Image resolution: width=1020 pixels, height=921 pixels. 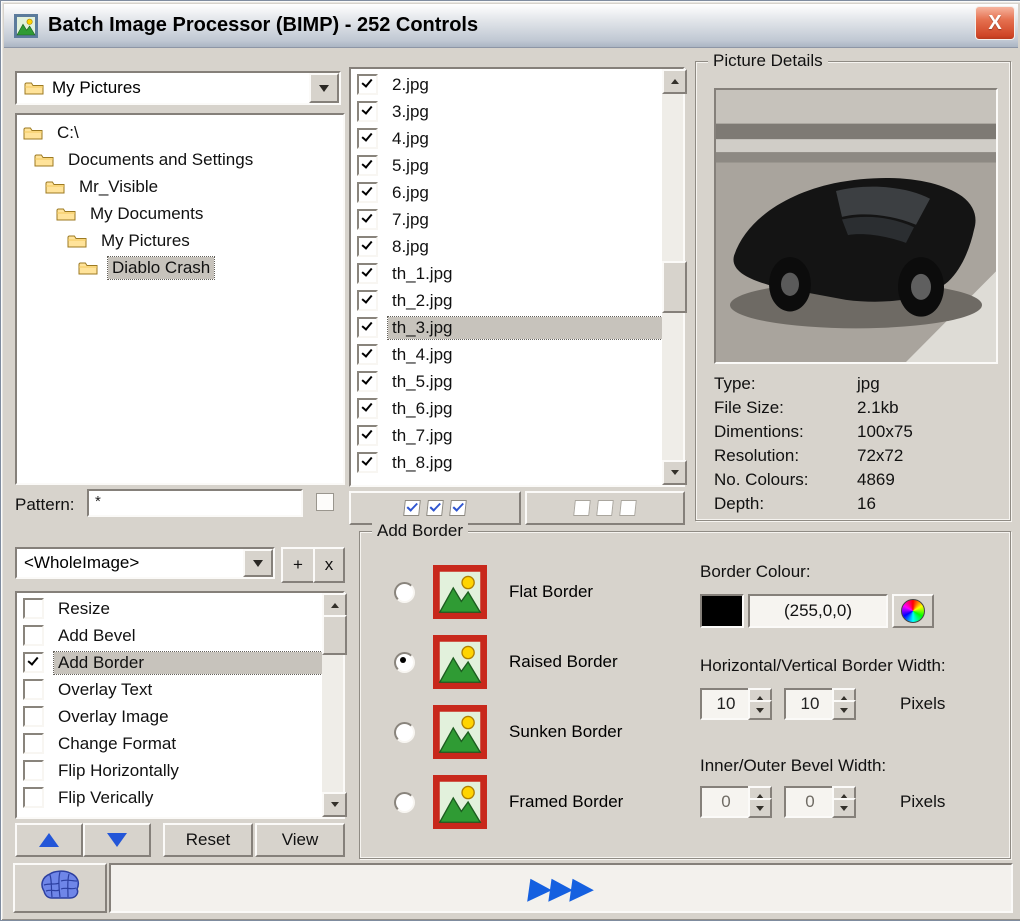 What do you see at coordinates (44, 160) in the screenshot?
I see `folder-icon` at bounding box center [44, 160].